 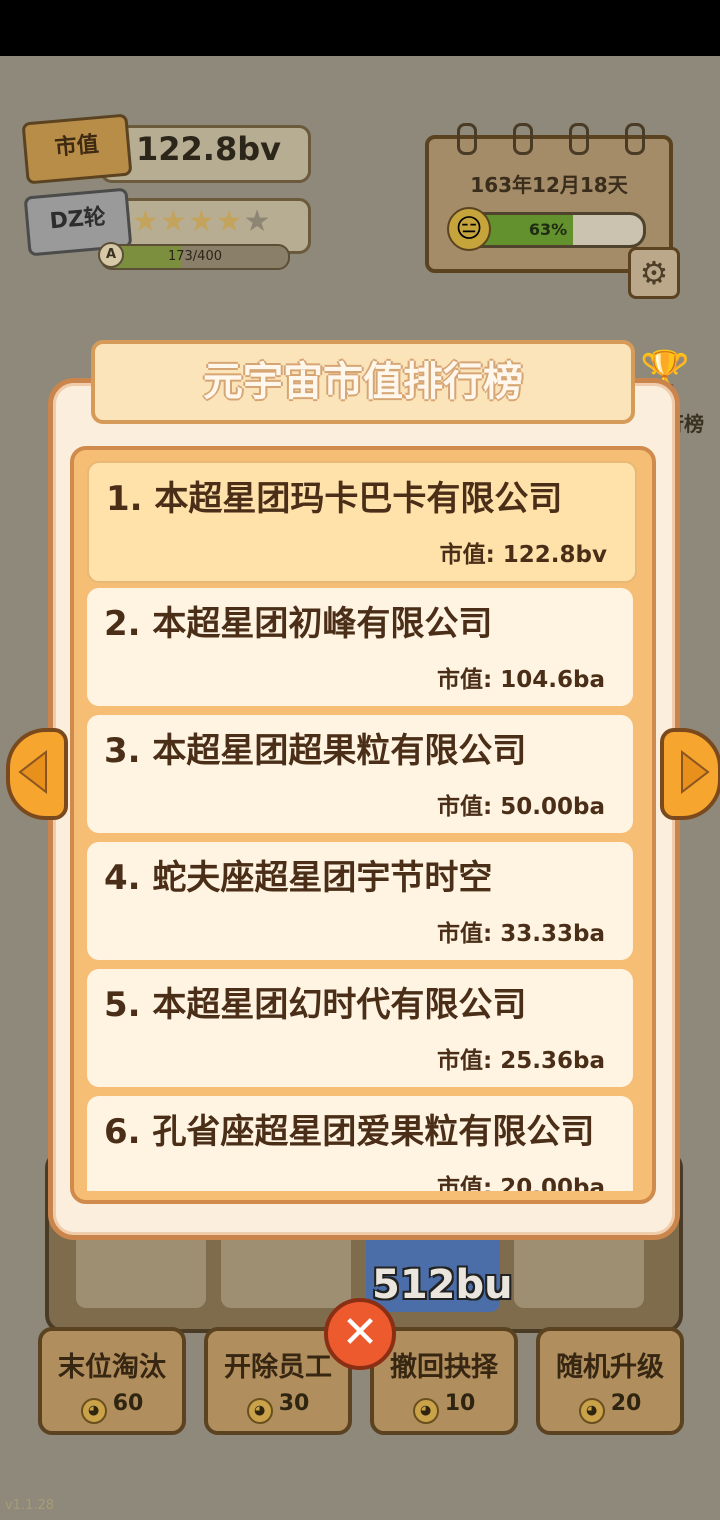 I want to click on ranking-item-name: 2. 本超星团初峰有限公司, so click(x=298, y=624).